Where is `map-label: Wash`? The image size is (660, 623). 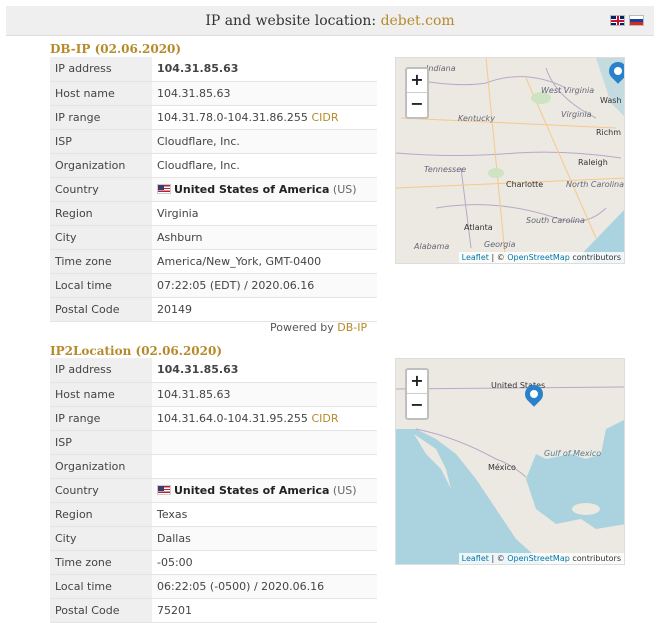 map-label: Wash is located at coordinates (611, 100).